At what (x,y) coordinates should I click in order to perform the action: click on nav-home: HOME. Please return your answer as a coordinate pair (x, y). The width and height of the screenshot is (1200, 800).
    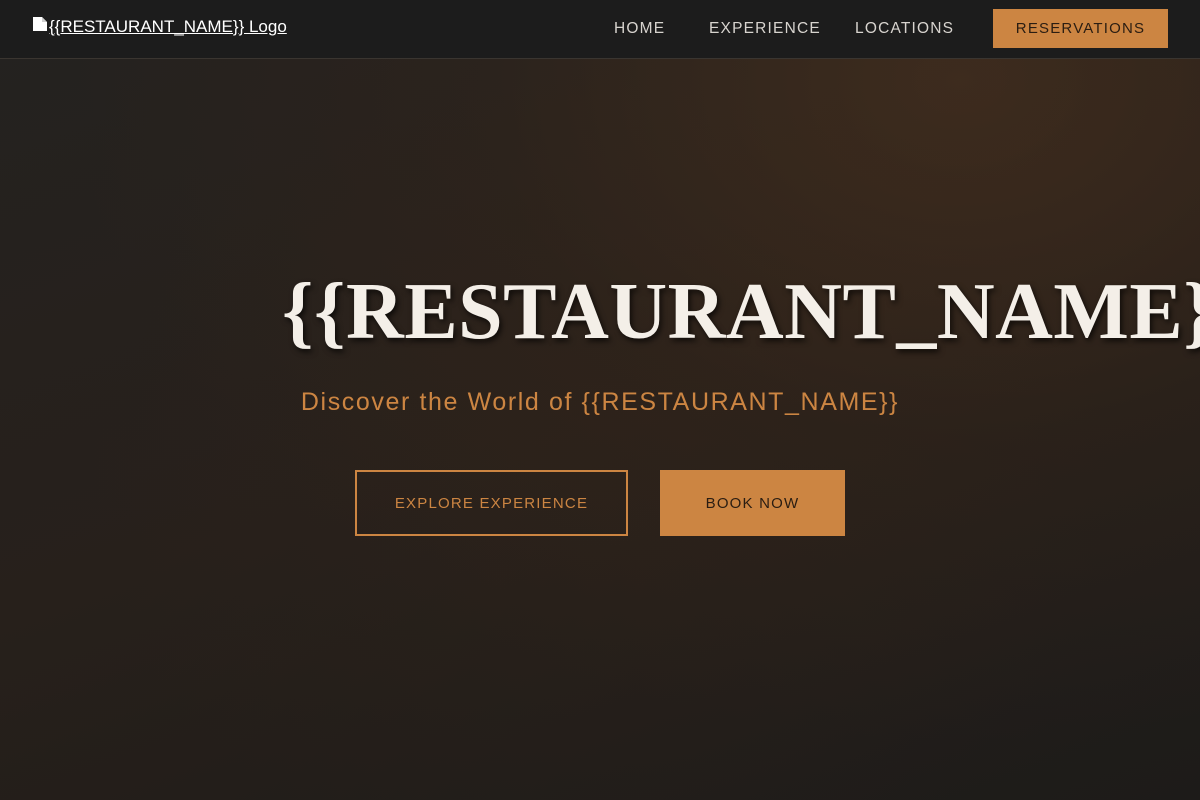
    Looking at the image, I should click on (639, 29).